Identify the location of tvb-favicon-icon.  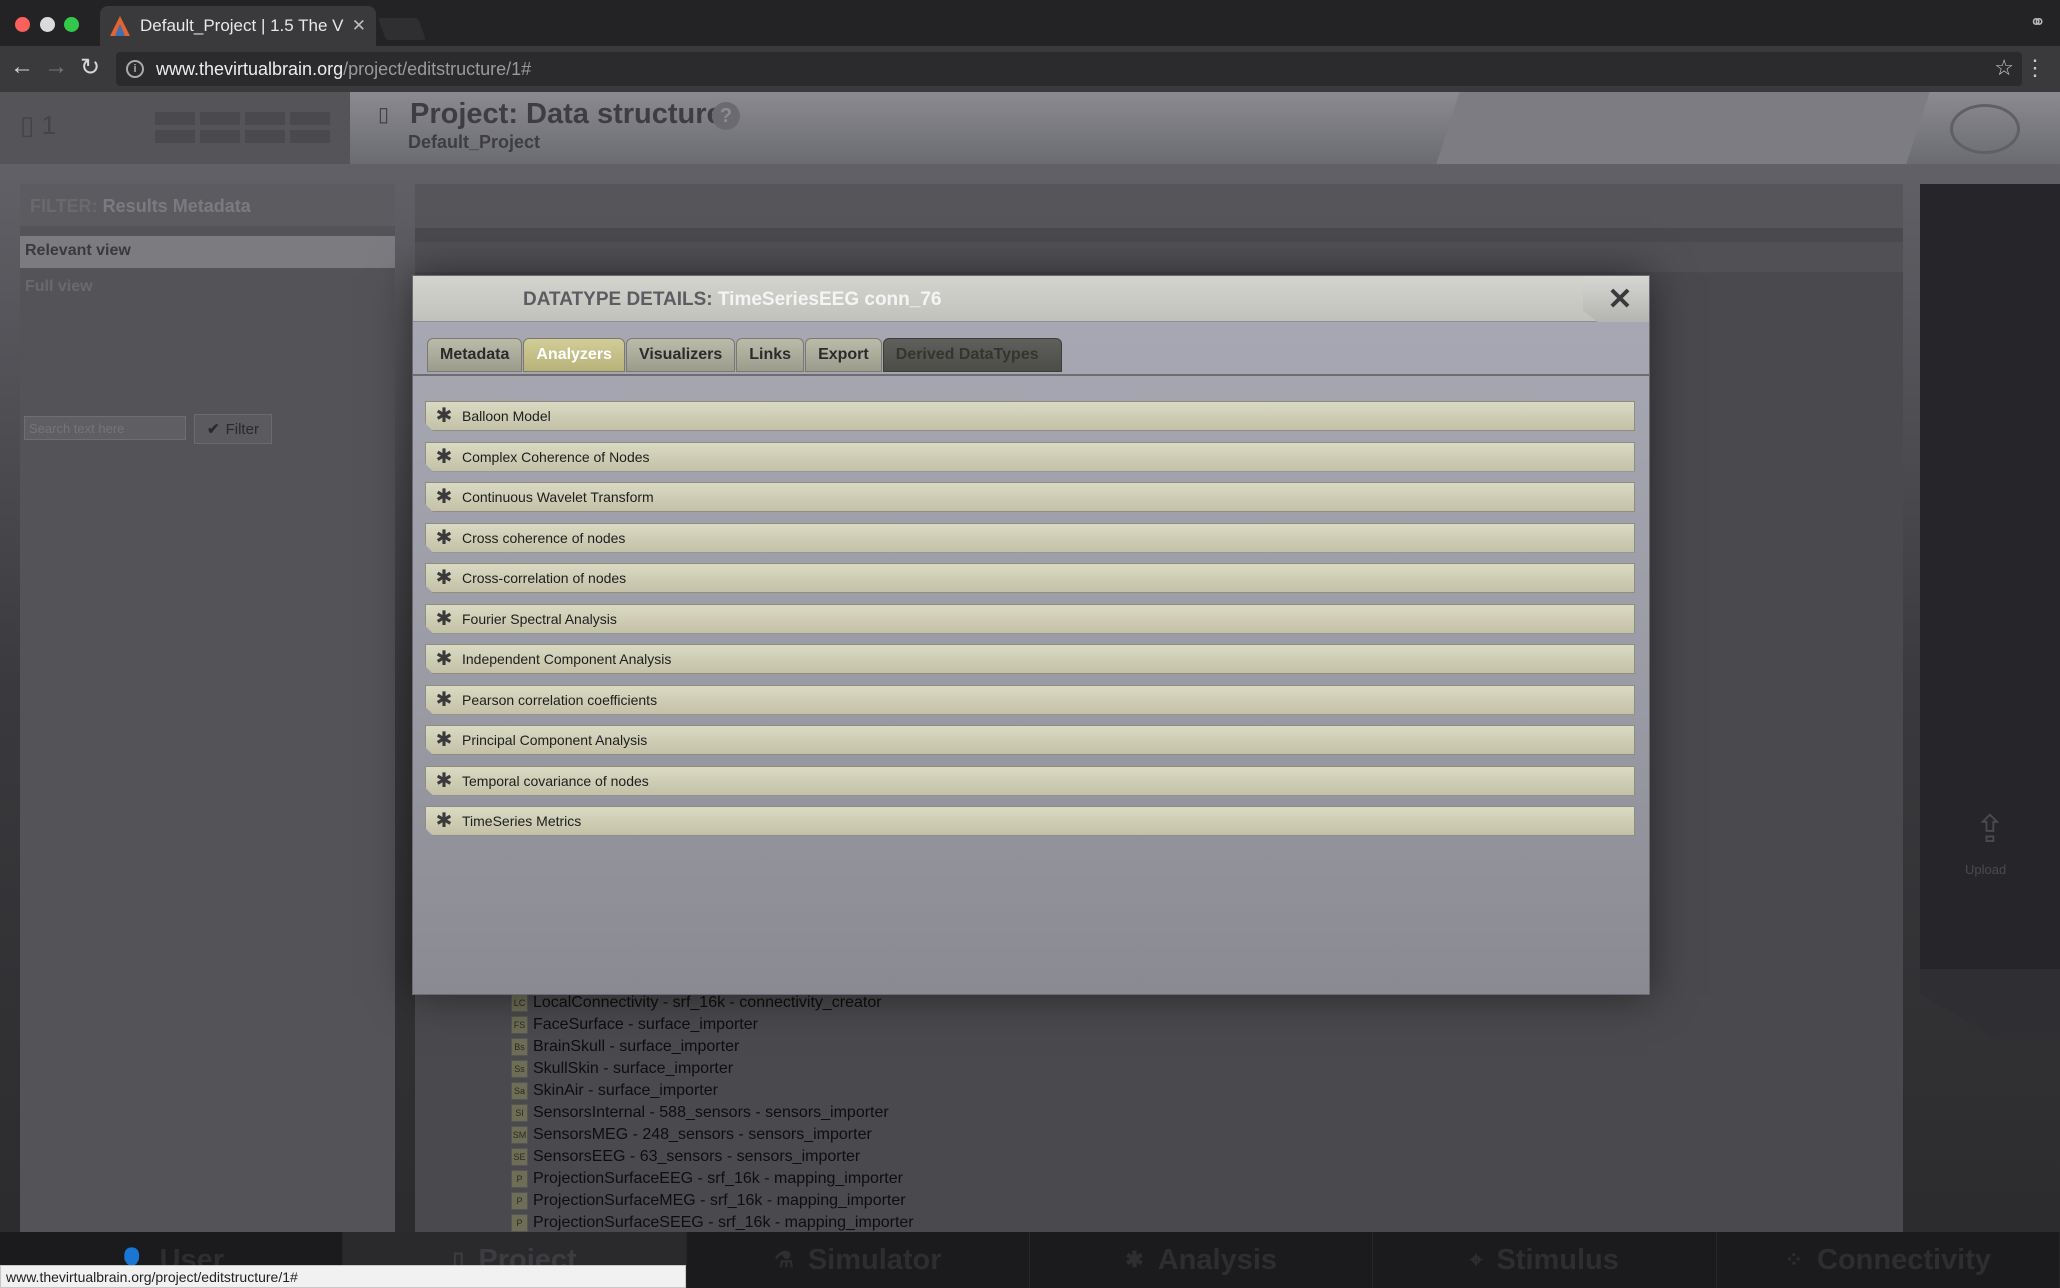
(120, 26).